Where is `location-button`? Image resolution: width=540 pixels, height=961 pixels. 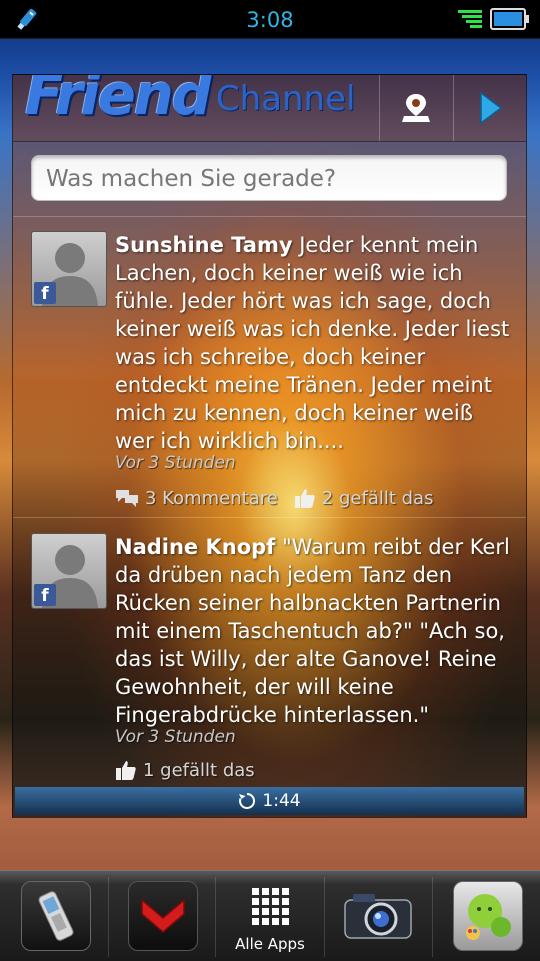
location-button is located at coordinates (415, 108).